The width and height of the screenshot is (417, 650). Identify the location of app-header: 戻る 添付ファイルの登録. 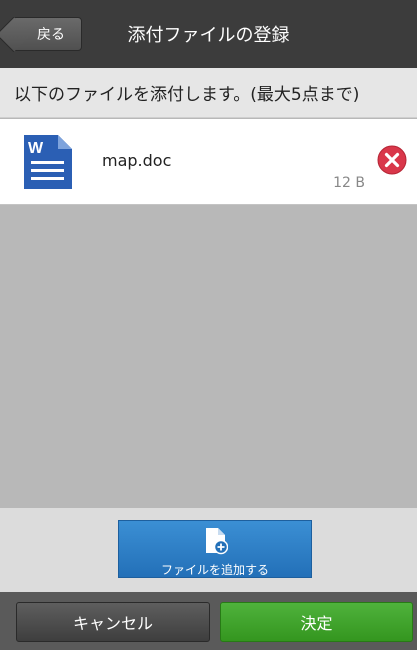
(208, 34).